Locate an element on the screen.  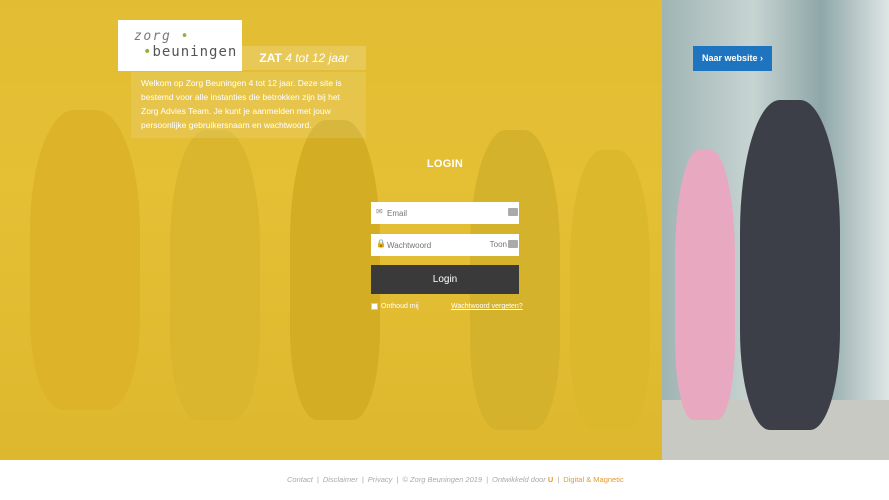
footer-contact-link: Contact is located at coordinates (300, 479).